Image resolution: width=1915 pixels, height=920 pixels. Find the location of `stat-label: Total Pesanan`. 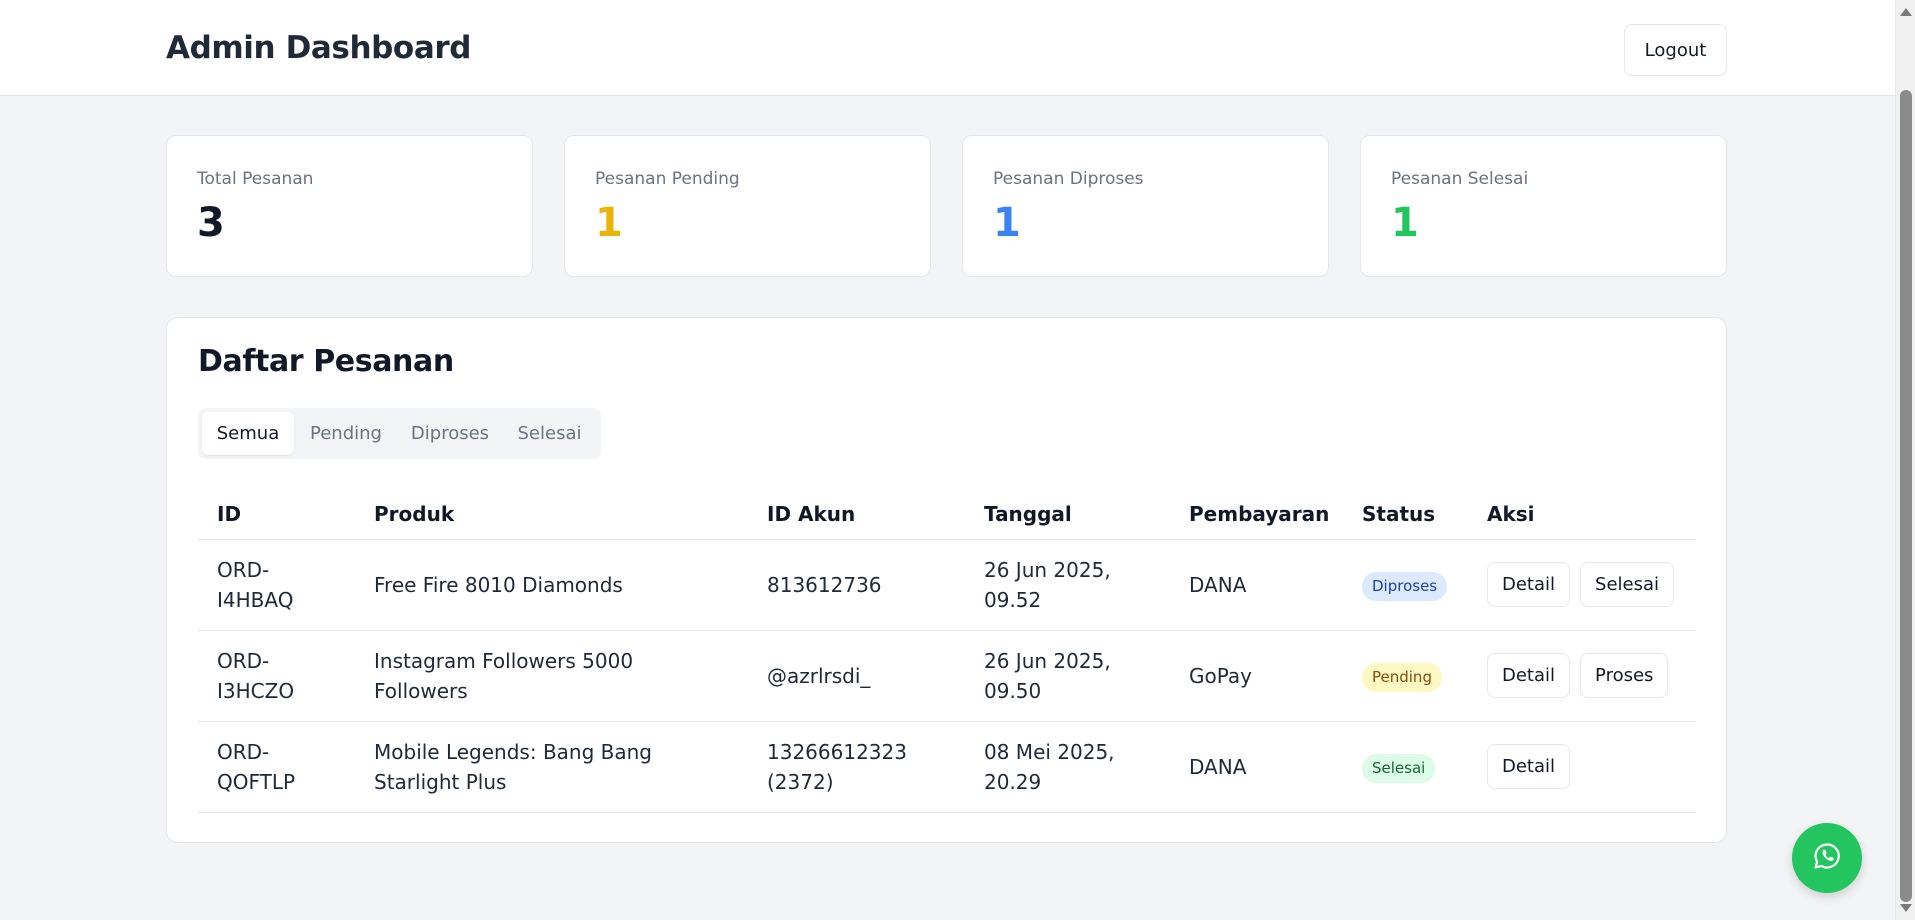

stat-label: Total Pesanan is located at coordinates (255, 179).